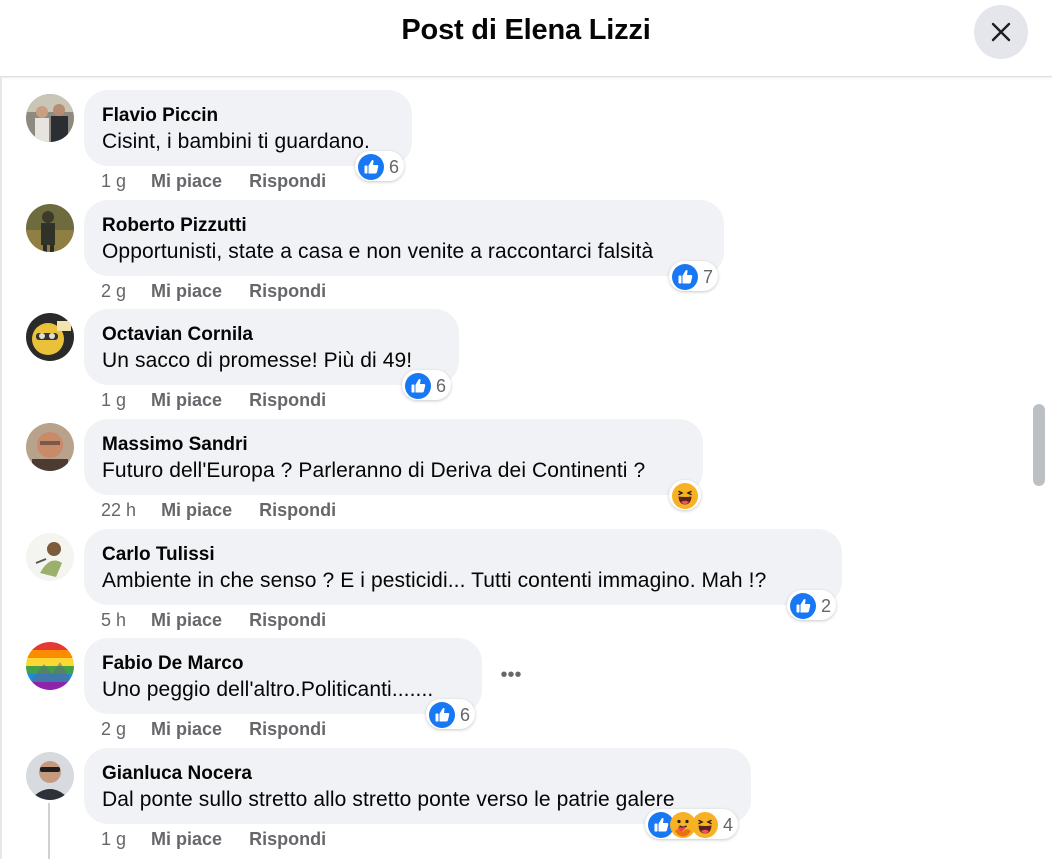  What do you see at coordinates (248, 116) in the screenshot?
I see `comment-author: Flavio Piccin` at bounding box center [248, 116].